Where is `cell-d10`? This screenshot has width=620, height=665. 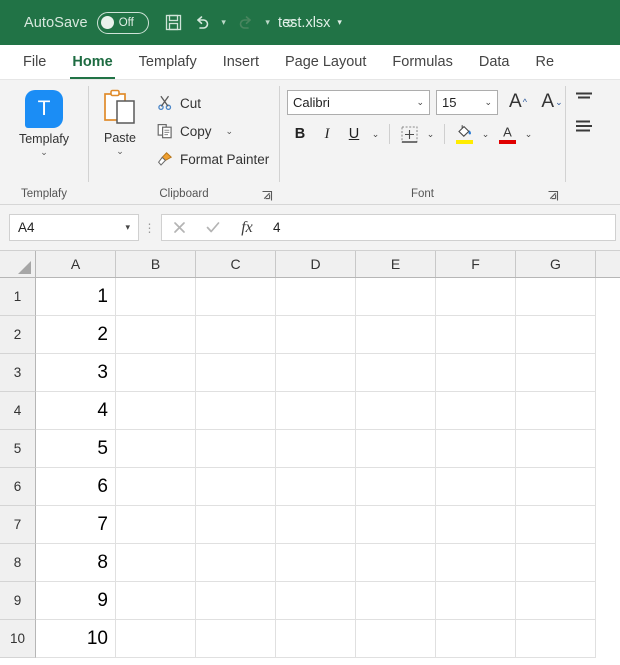
cell-d10 is located at coordinates (316, 639).